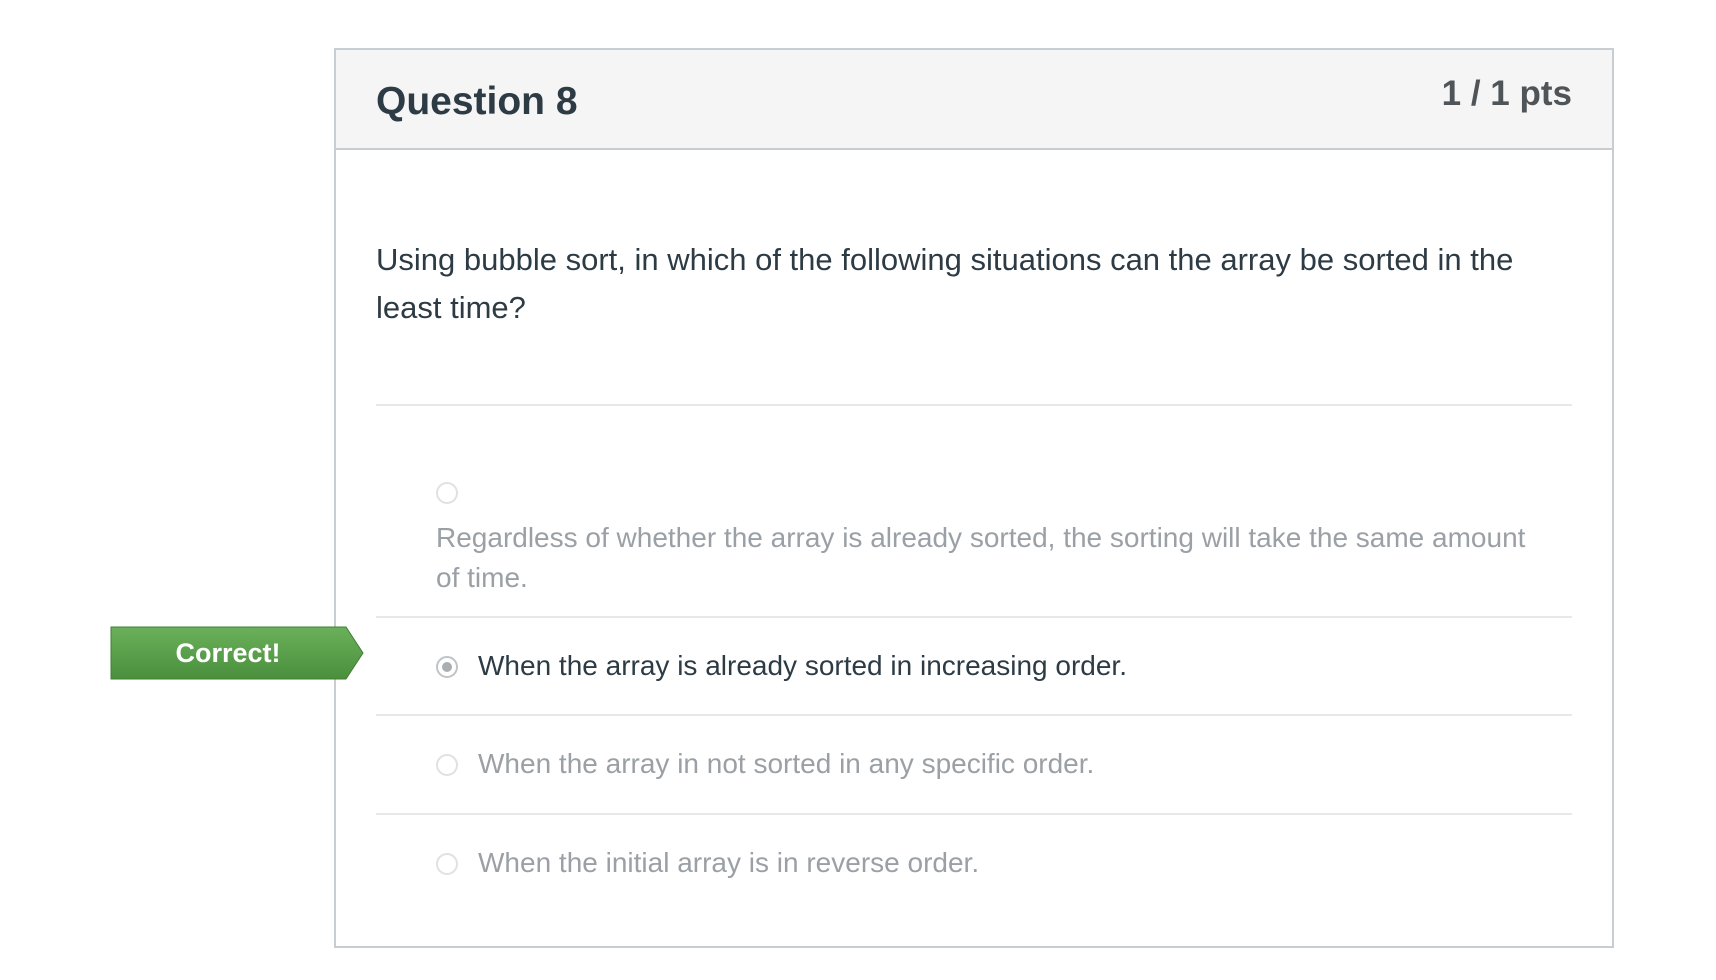 The image size is (1716, 980). I want to click on radio-button-selected, so click(447, 667).